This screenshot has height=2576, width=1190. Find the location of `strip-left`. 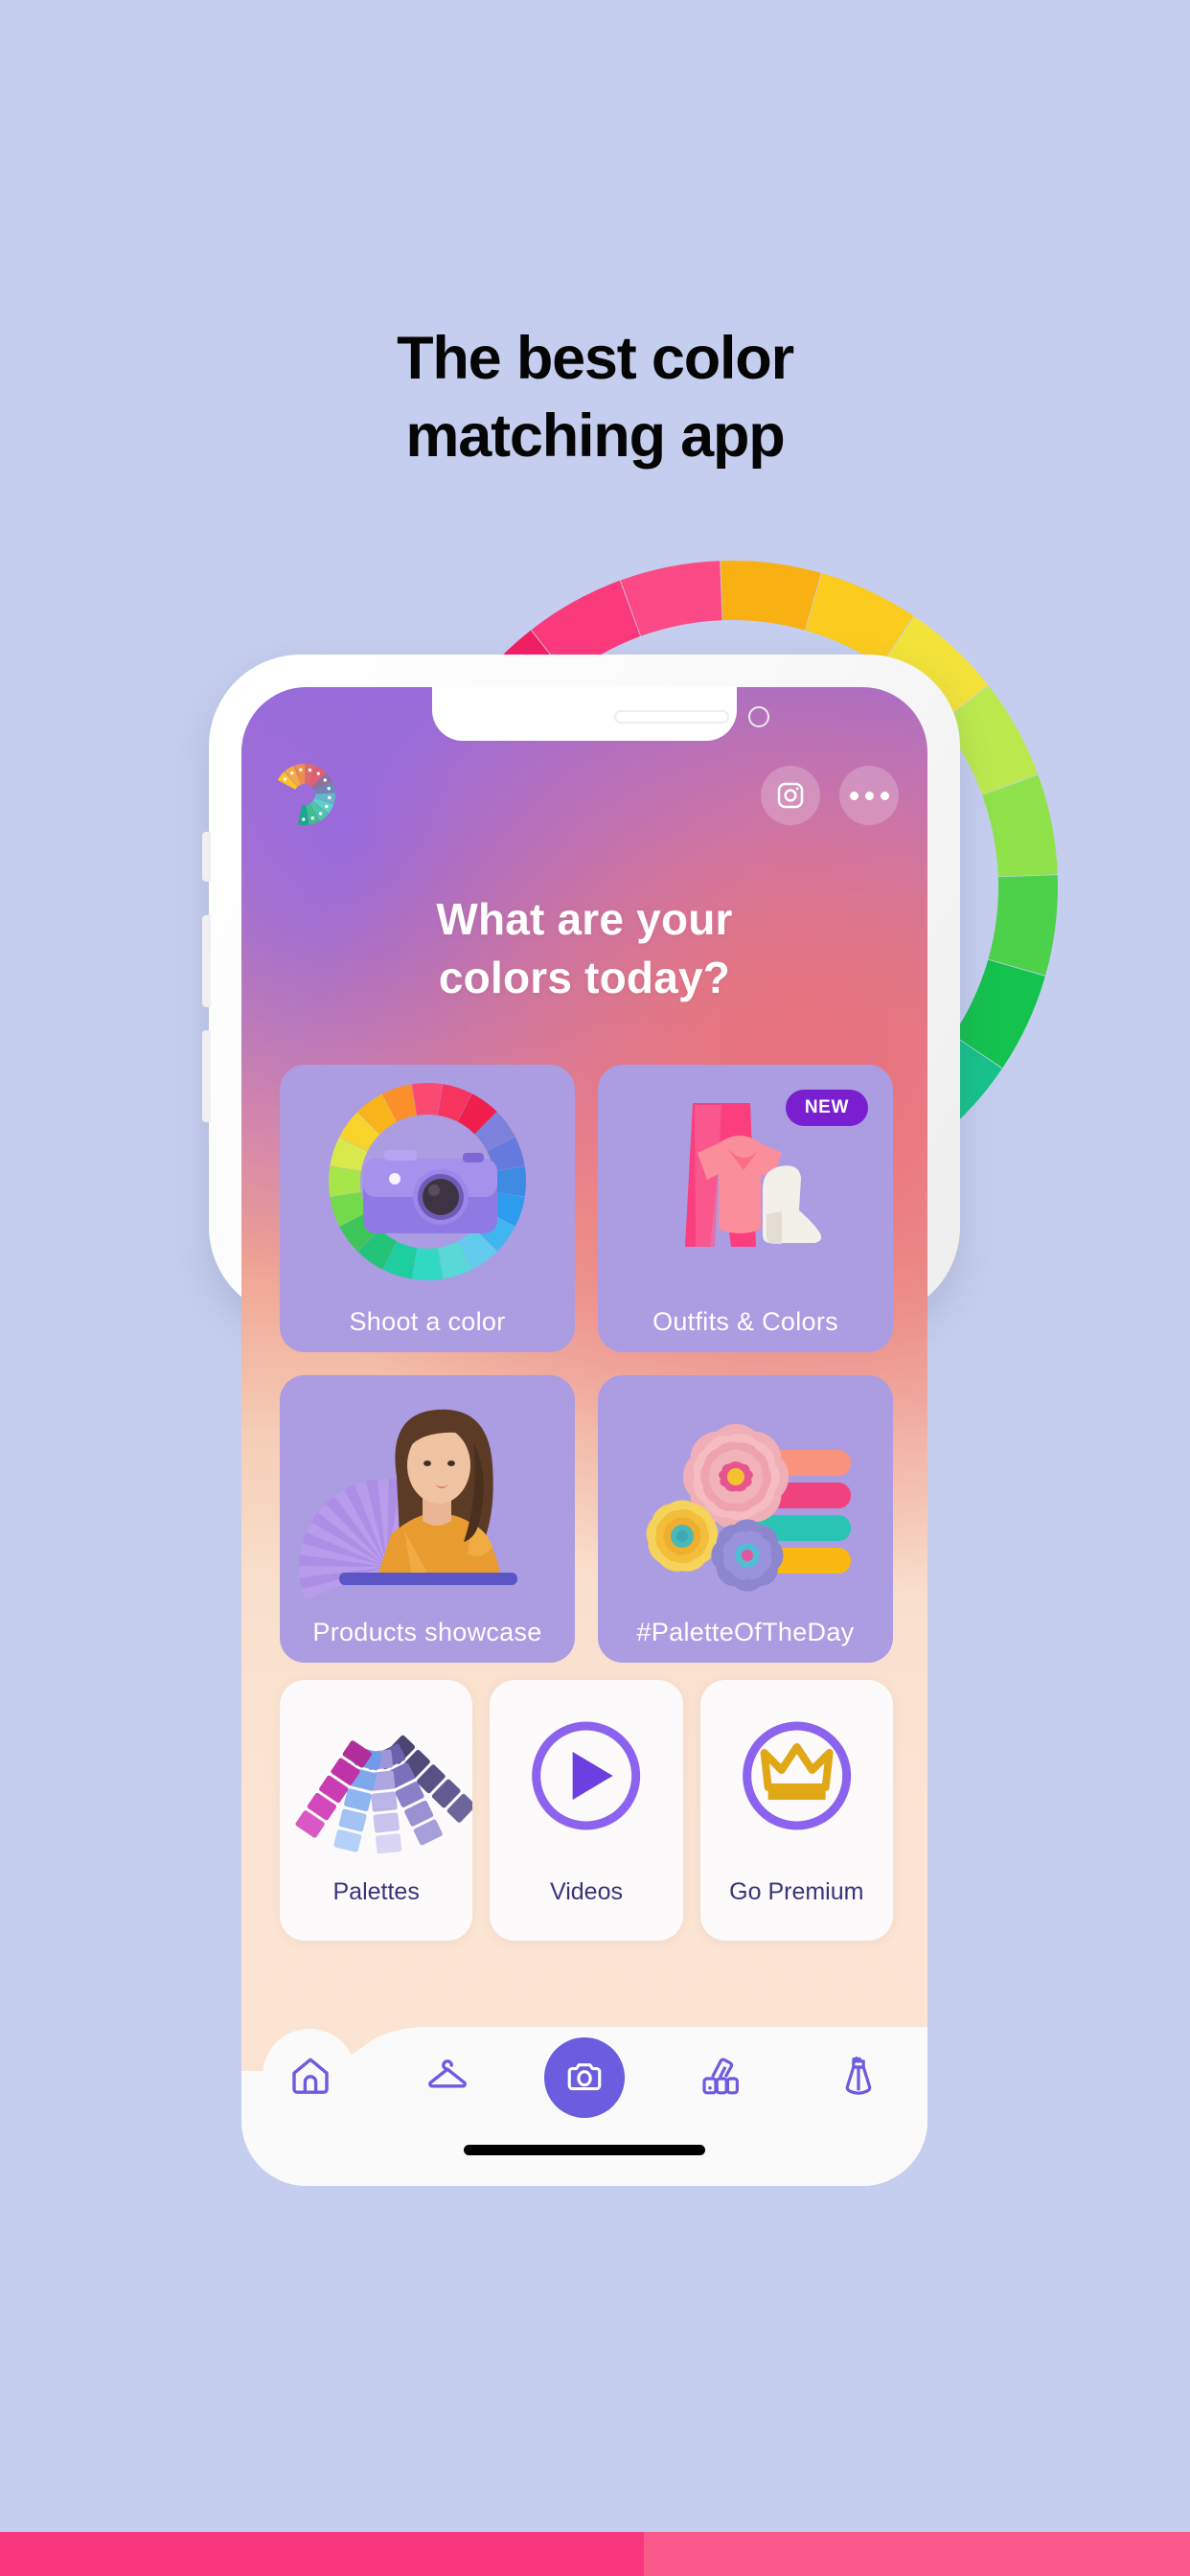

strip-left is located at coordinates (322, 2554).